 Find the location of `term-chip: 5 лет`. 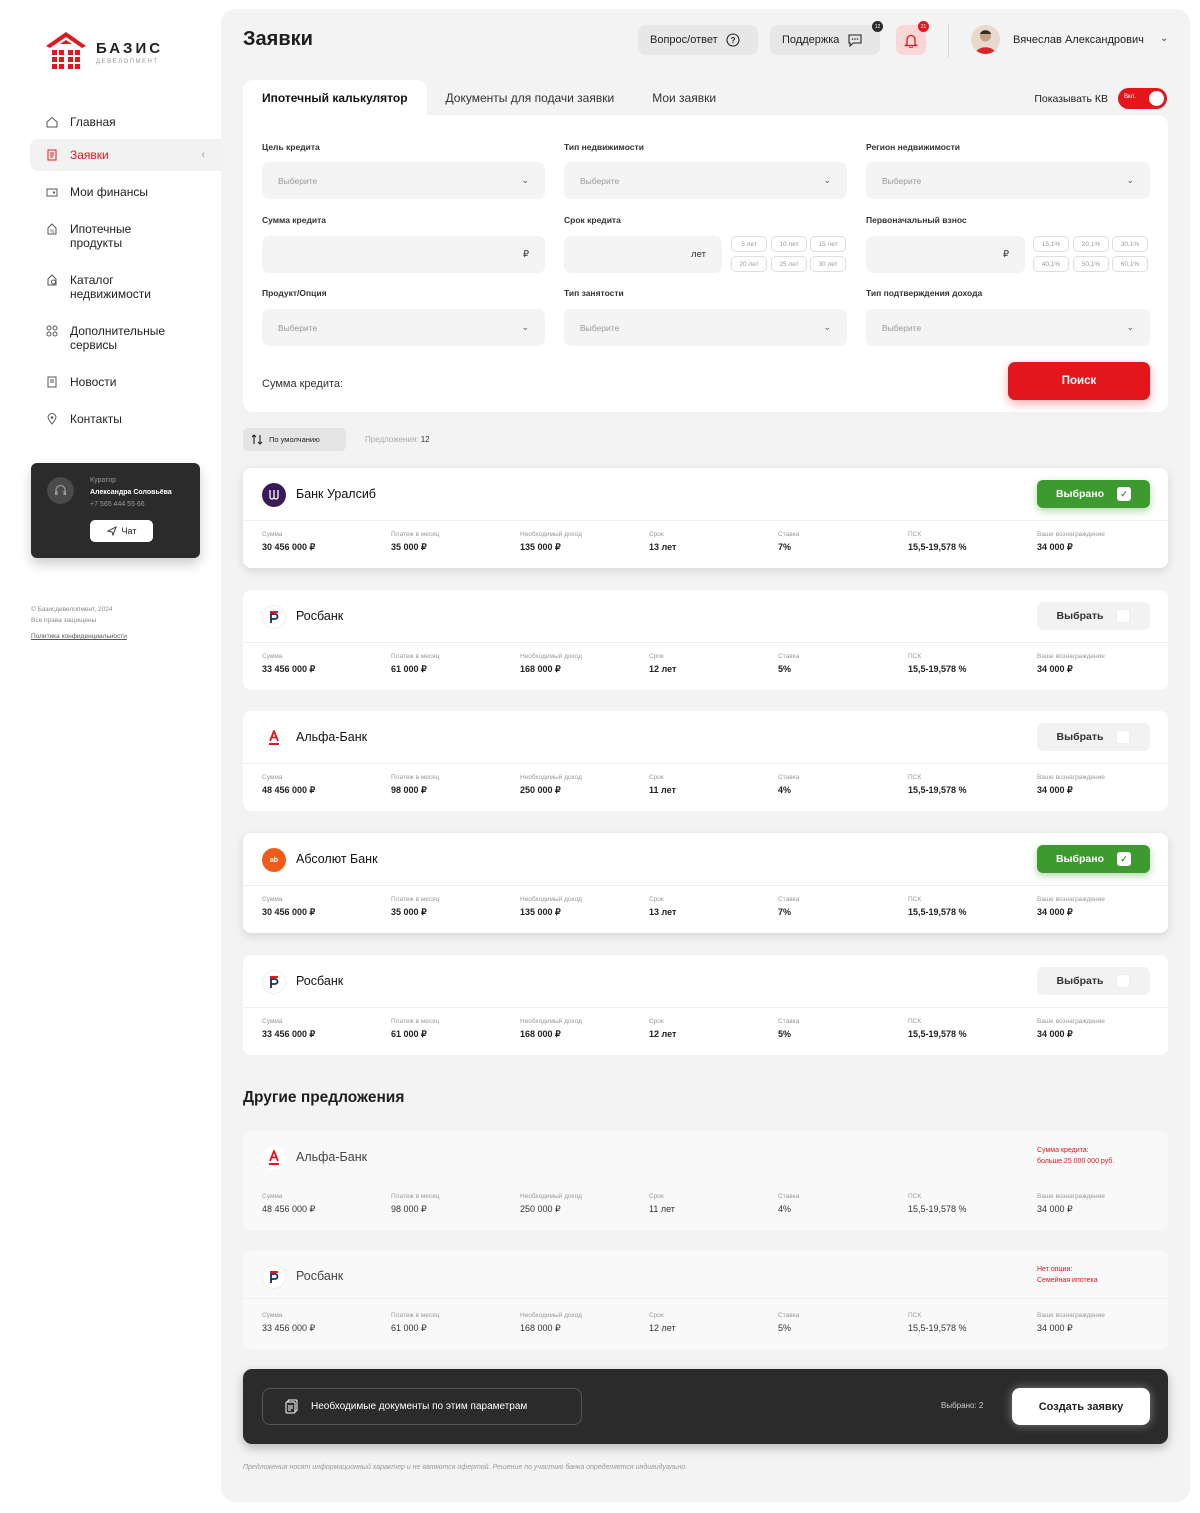

term-chip: 5 лет is located at coordinates (749, 244).